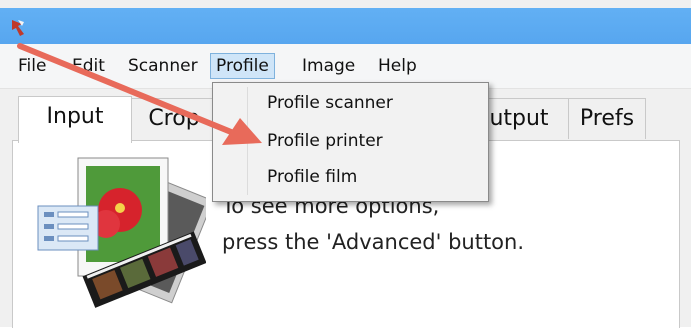  What do you see at coordinates (174, 118) in the screenshot?
I see `tab-crop: Crop` at bounding box center [174, 118].